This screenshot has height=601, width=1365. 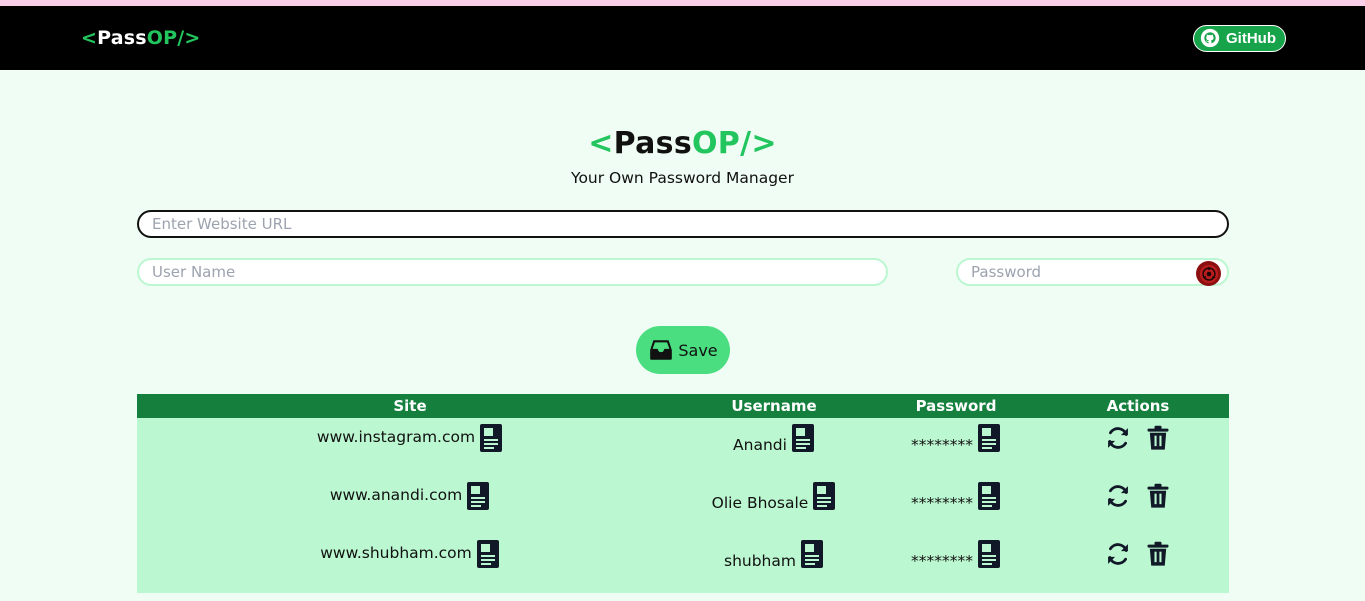 What do you see at coordinates (1208, 273) in the screenshot?
I see `eye-icon` at bounding box center [1208, 273].